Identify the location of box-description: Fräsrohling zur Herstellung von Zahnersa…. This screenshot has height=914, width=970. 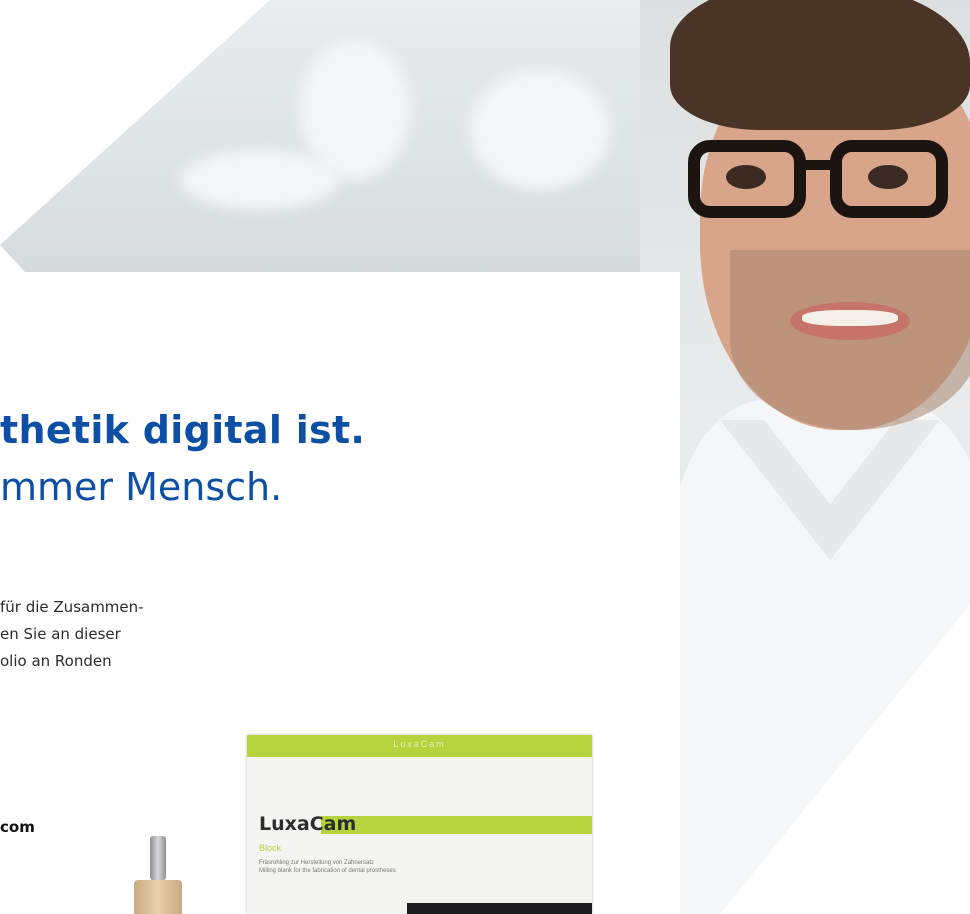
(359, 867).